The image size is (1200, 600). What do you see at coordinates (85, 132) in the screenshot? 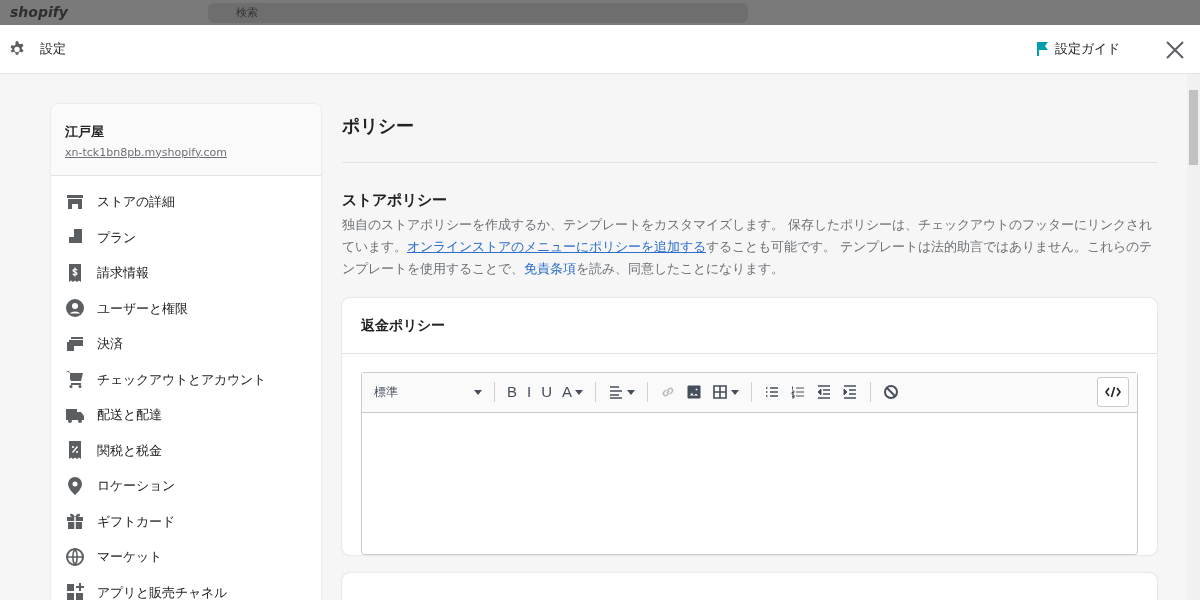
I see `store-name: 江戸屋` at bounding box center [85, 132].